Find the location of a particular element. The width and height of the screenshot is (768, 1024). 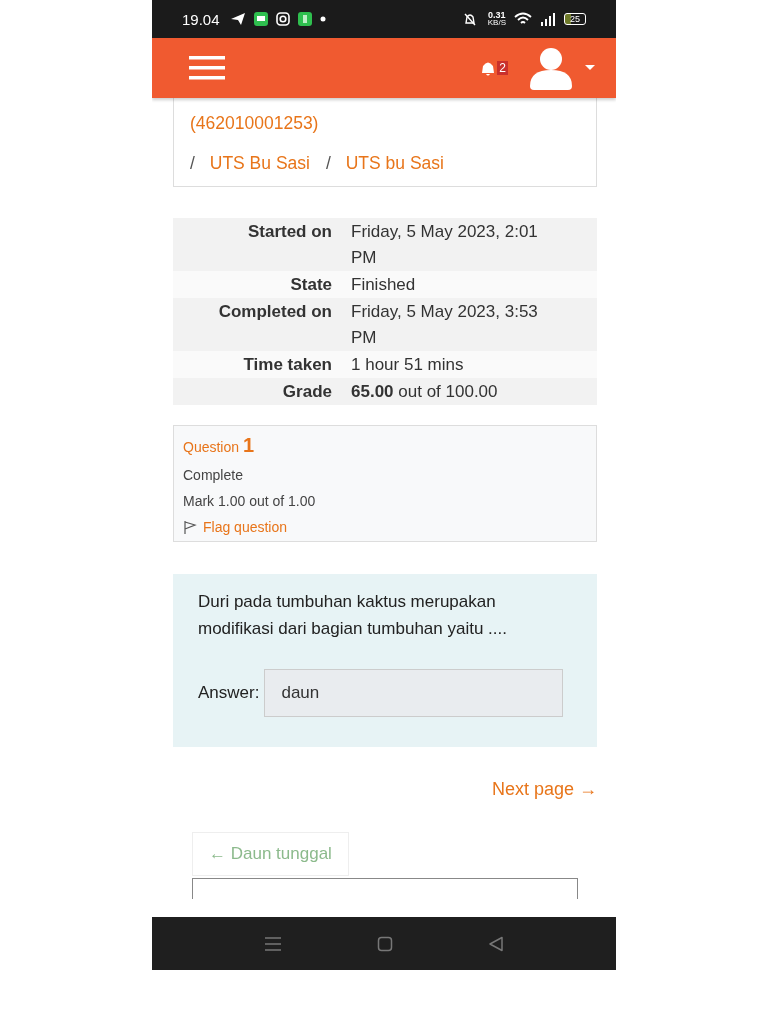

network-speed: 0.31 KB/S is located at coordinates (496, 19).